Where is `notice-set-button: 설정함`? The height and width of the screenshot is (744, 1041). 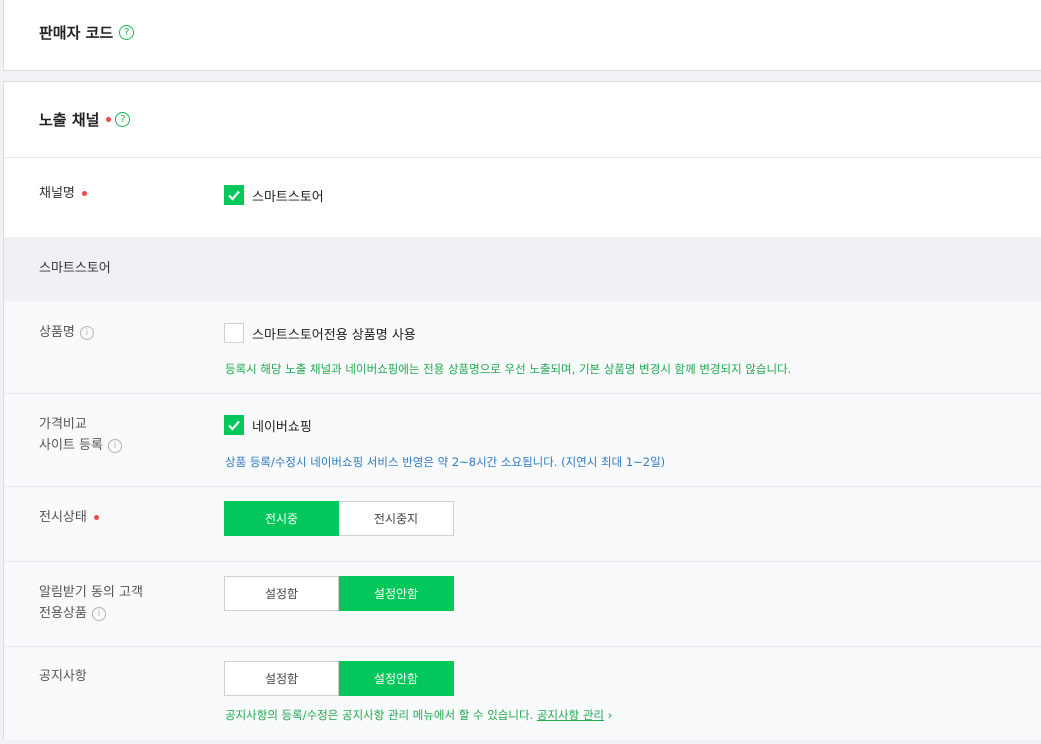 notice-set-button: 설정함 is located at coordinates (281, 678).